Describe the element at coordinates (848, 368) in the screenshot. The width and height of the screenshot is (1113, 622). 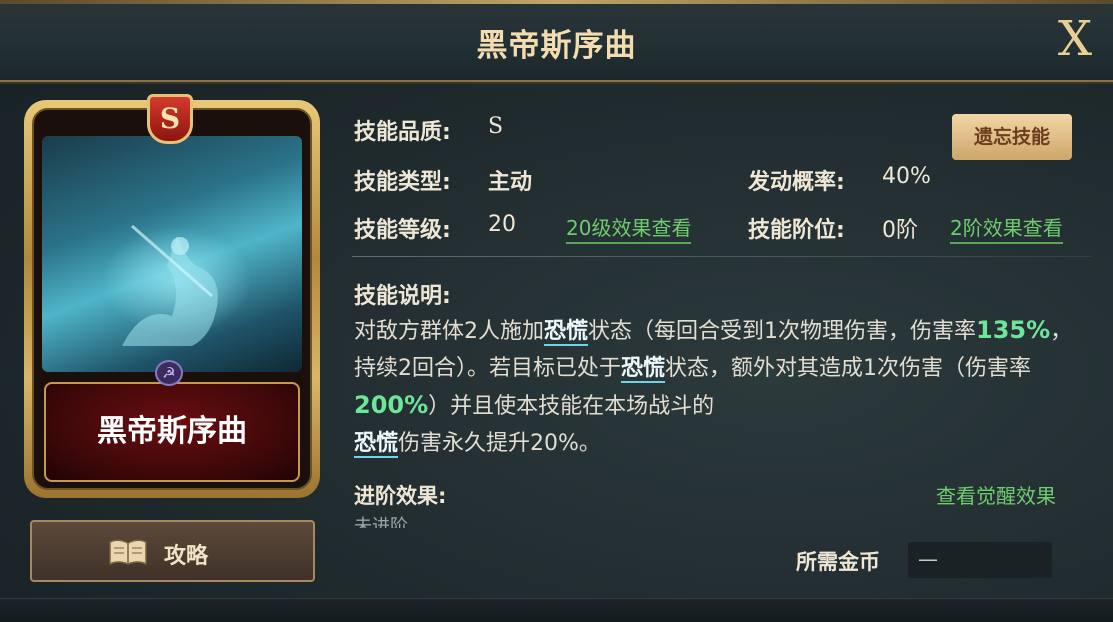
I see `desc-text: 状态，额外对其造成1次伤害（伤害率` at that location.